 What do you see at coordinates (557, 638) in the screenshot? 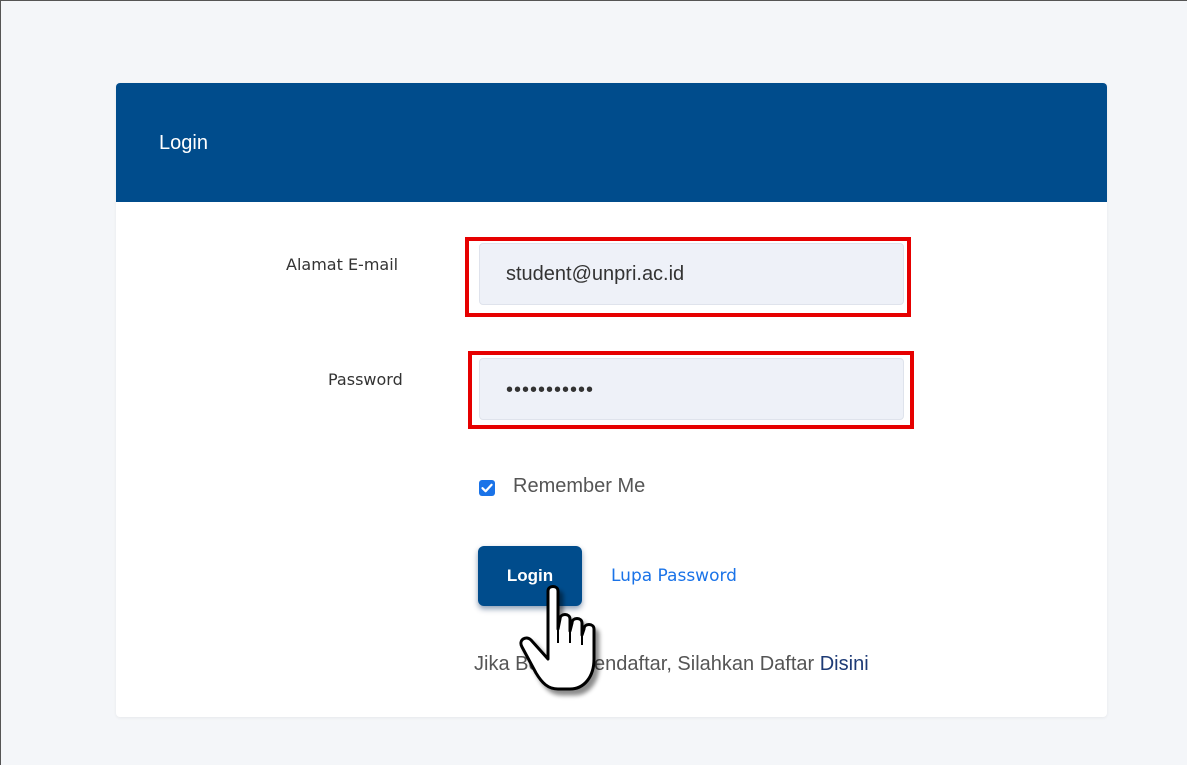
I see `hand-pointer-icon` at bounding box center [557, 638].